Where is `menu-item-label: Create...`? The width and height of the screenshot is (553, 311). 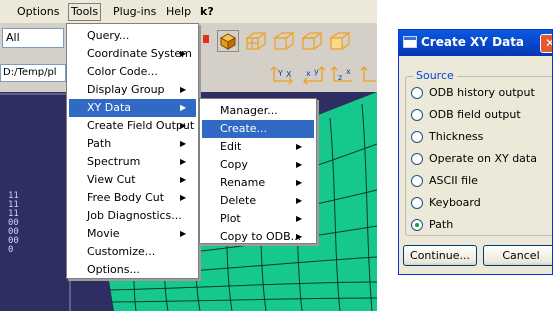
menu-item-label: Create... is located at coordinates (244, 128).